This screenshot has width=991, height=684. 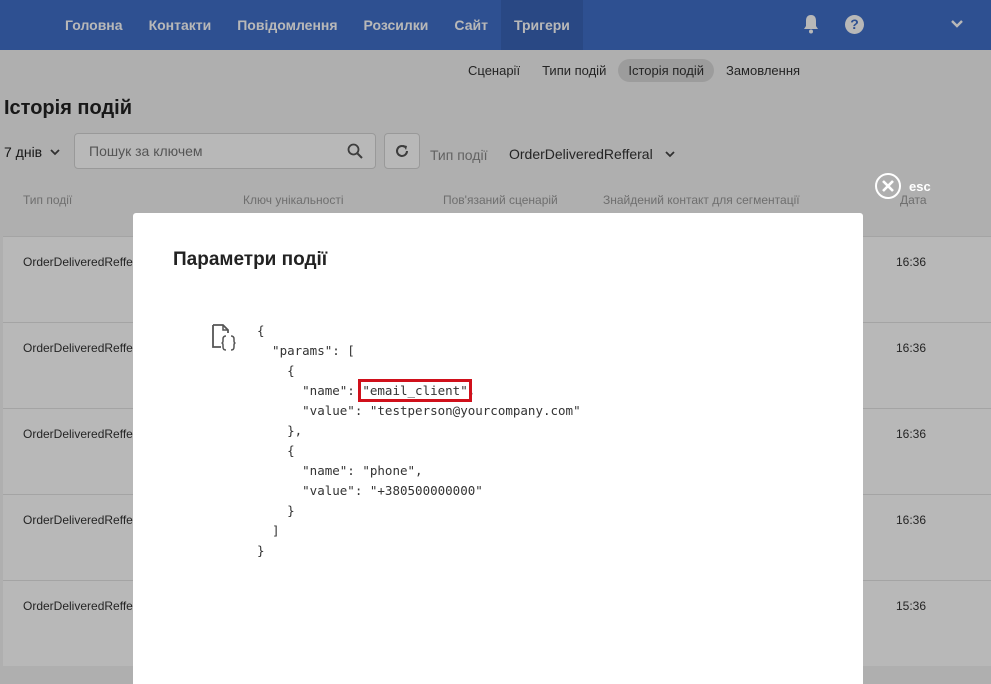 I want to click on code-line: "value": "+380500000000", so click(x=370, y=490).